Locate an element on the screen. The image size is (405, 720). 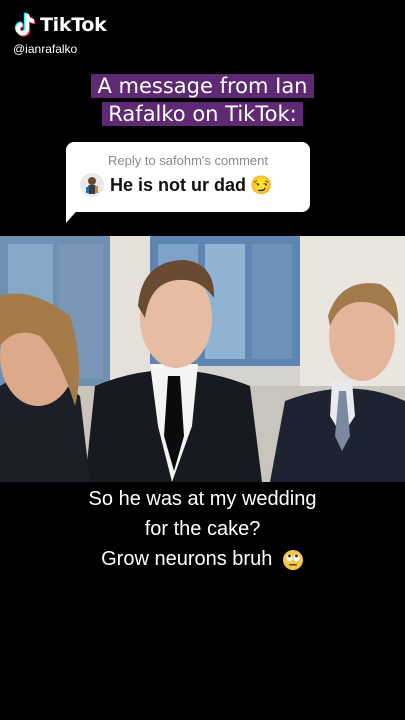
smirk-emoji-icon: 😏 is located at coordinates (261, 184).